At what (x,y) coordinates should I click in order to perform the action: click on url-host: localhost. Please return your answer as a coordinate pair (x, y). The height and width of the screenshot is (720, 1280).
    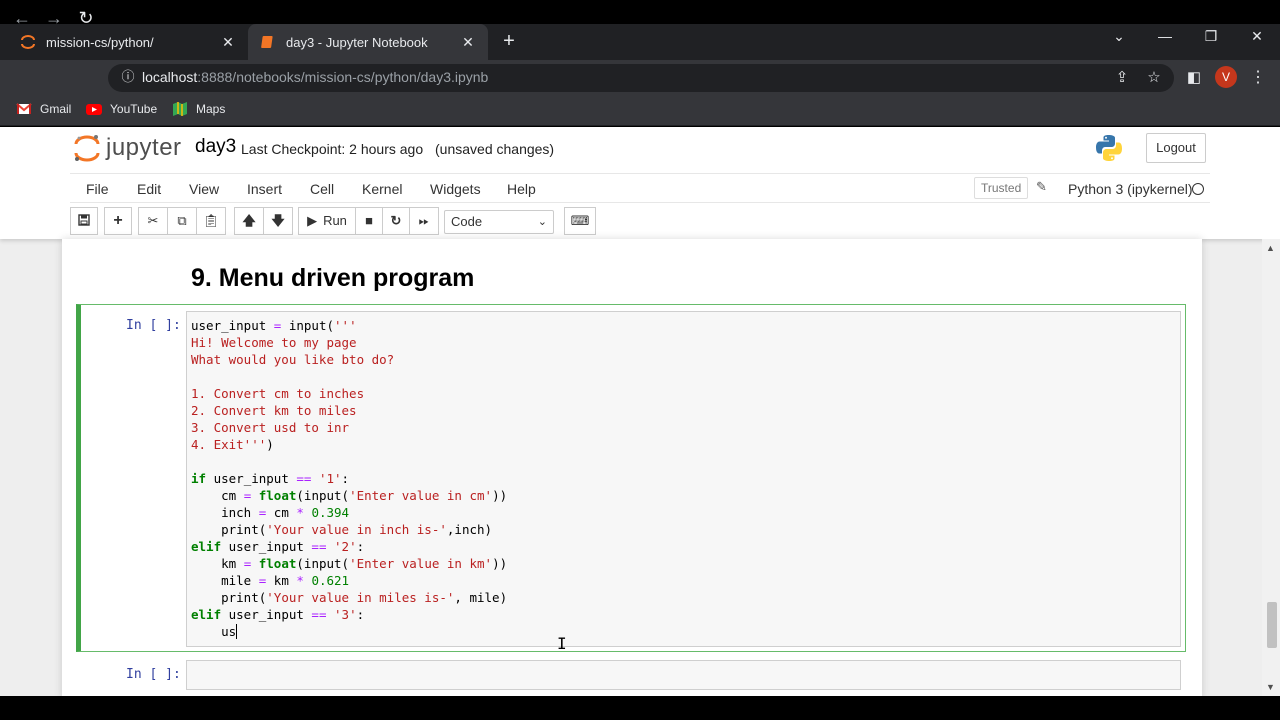
    Looking at the image, I should click on (170, 77).